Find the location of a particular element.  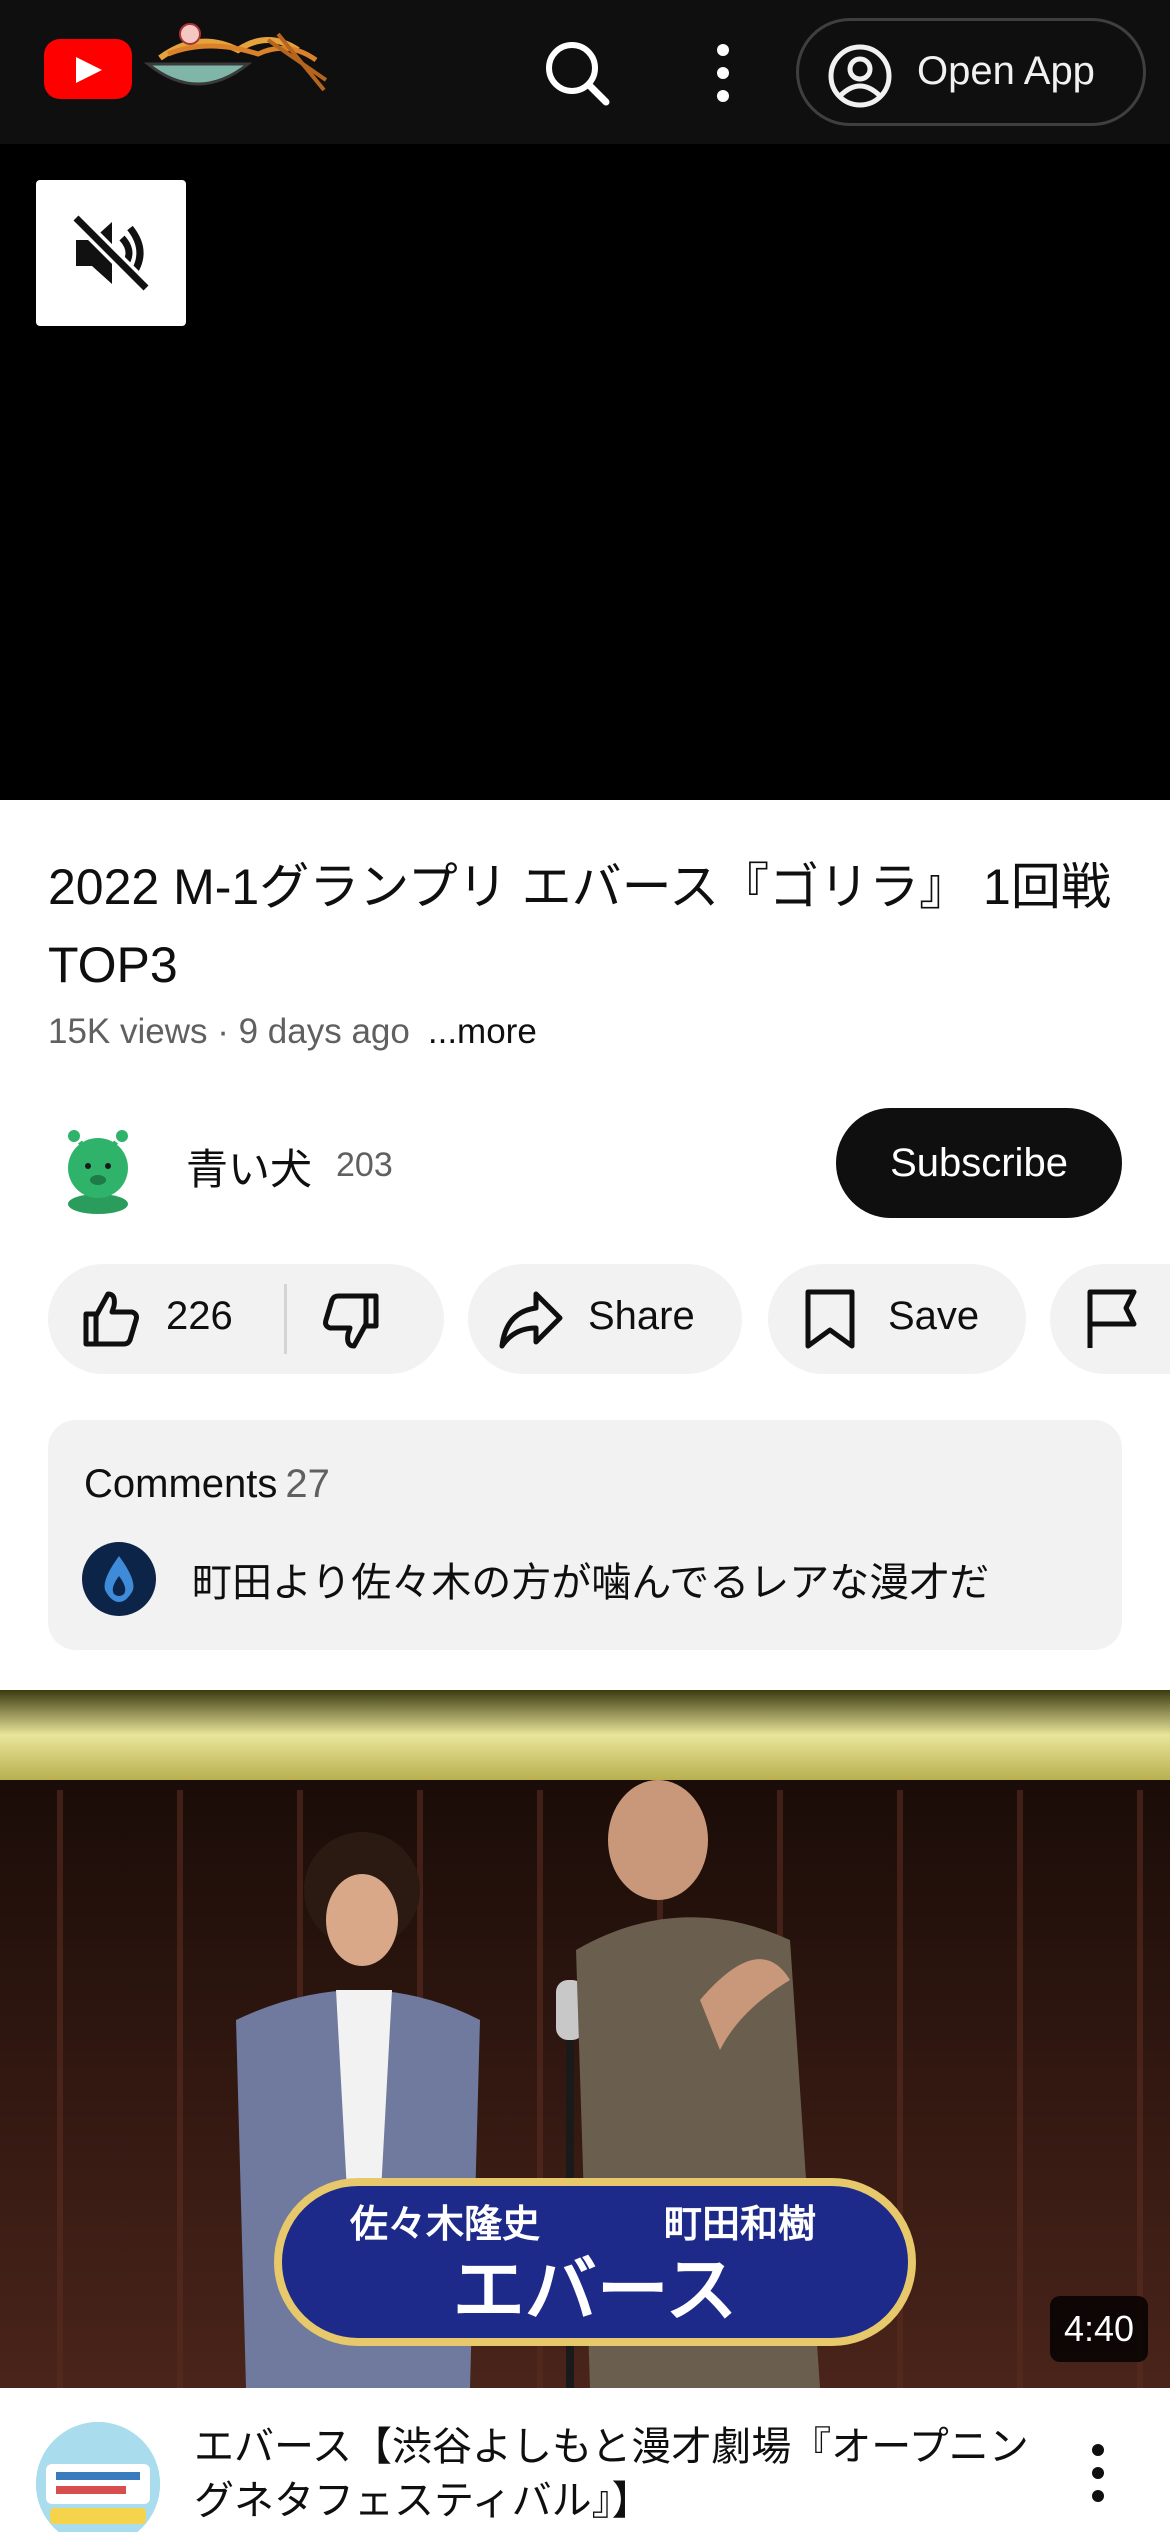

view-count-and-date: 15K views · 9 days ago is located at coordinates (229, 1031).